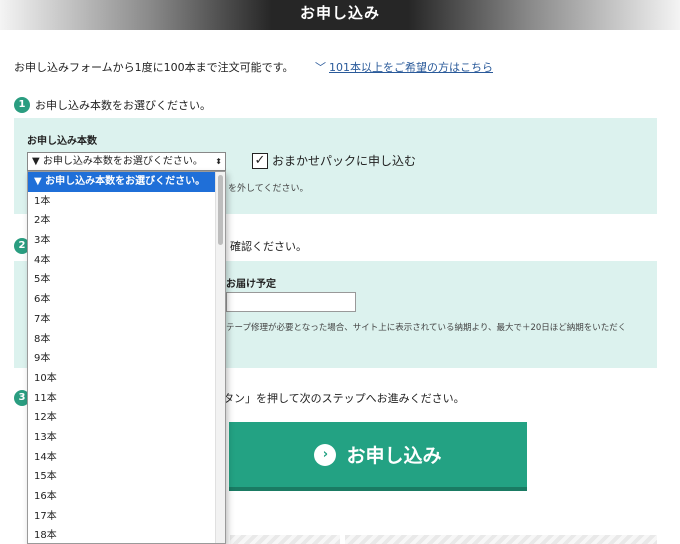  What do you see at coordinates (121, 534) in the screenshot?
I see `dropdown-option: 18本` at bounding box center [121, 534].